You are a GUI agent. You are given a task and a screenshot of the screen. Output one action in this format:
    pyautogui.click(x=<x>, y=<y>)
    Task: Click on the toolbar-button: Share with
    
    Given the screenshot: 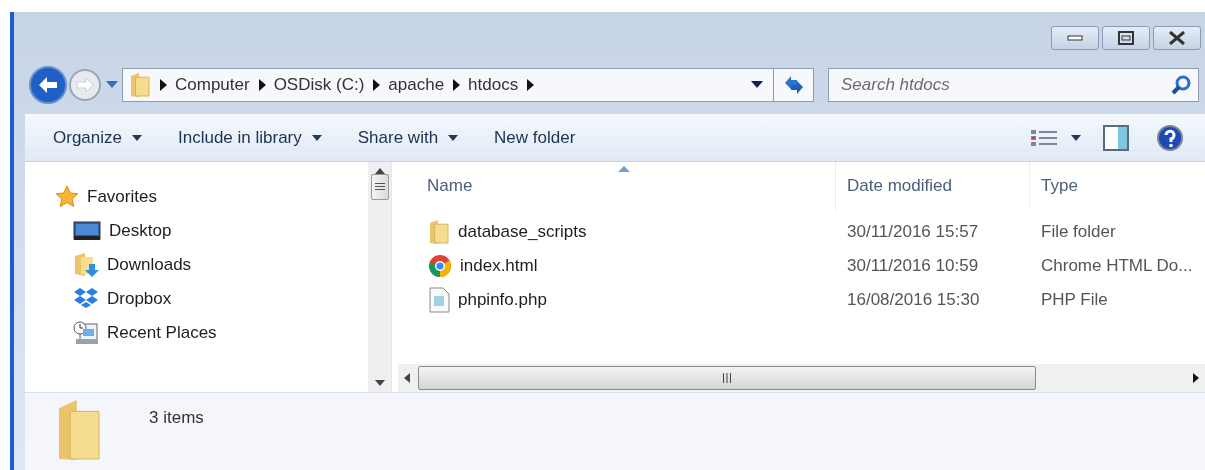 What is the action you would take?
    pyautogui.click(x=408, y=137)
    